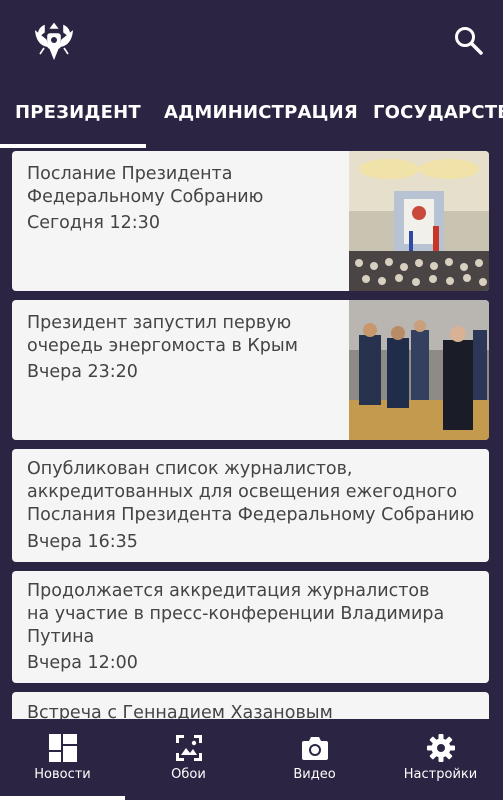  I want to click on nav-settings: Настройки, so click(440, 759).